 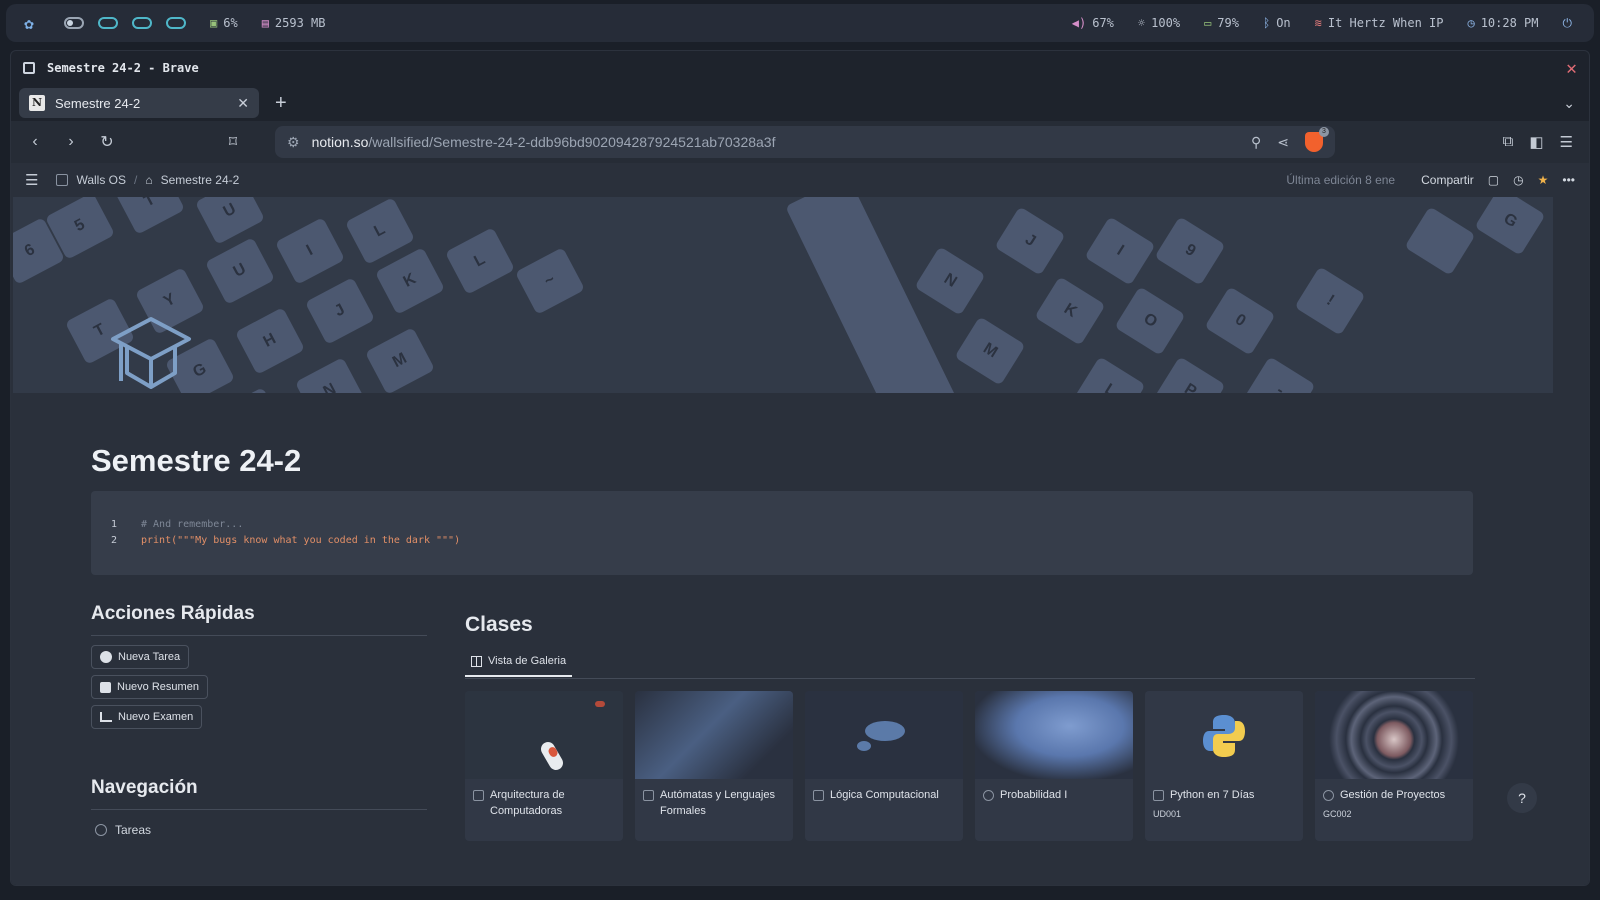 What do you see at coordinates (1093, 23) in the screenshot?
I see `volume-indicator: ◀) 67%` at bounding box center [1093, 23].